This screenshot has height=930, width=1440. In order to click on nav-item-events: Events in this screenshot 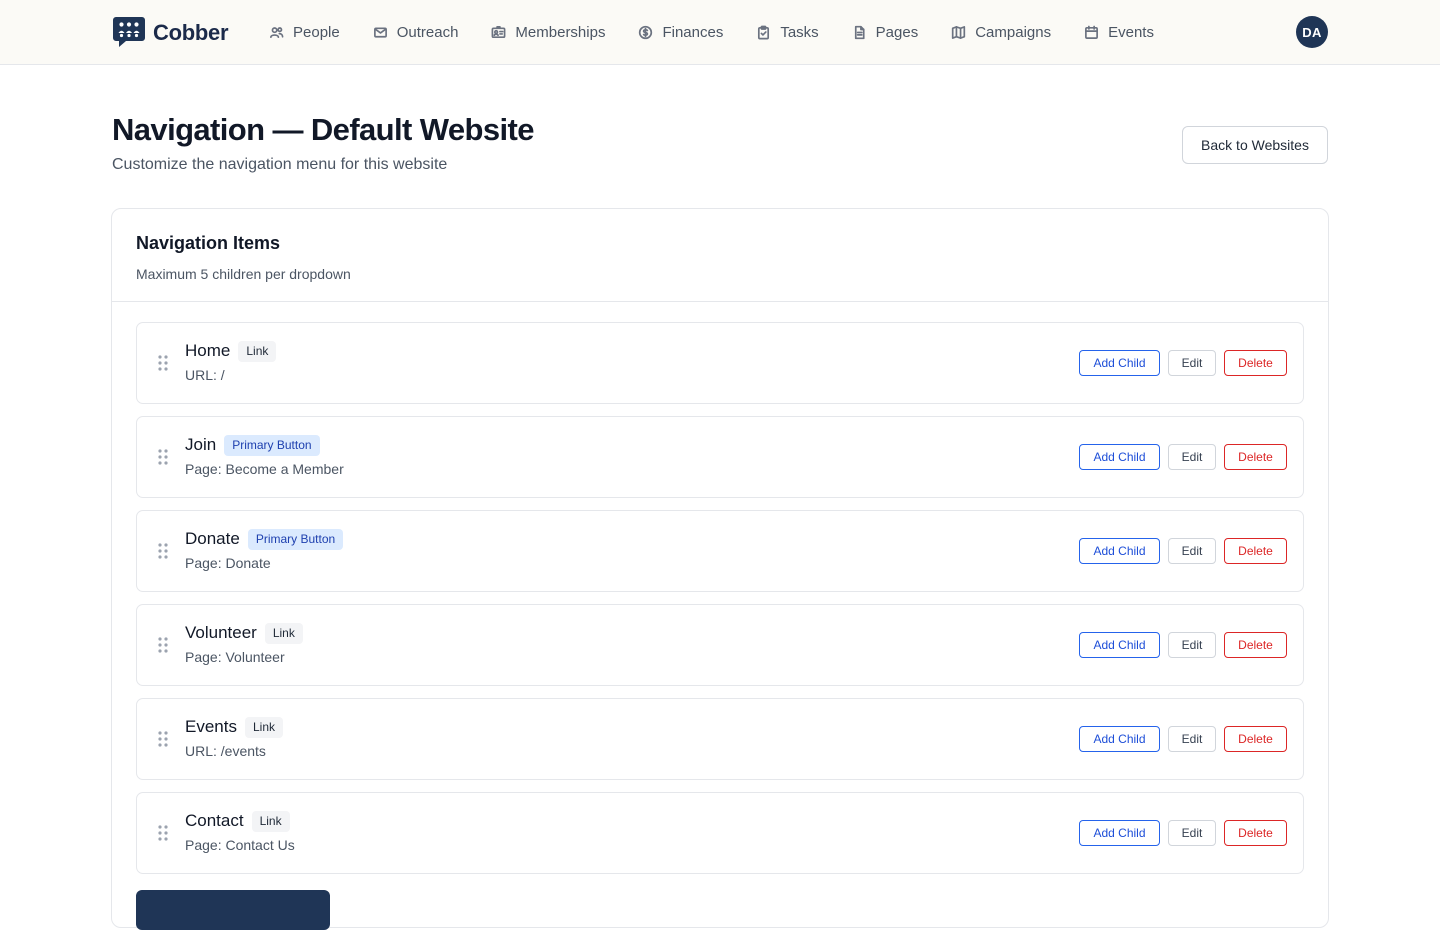, I will do `click(1119, 32)`.